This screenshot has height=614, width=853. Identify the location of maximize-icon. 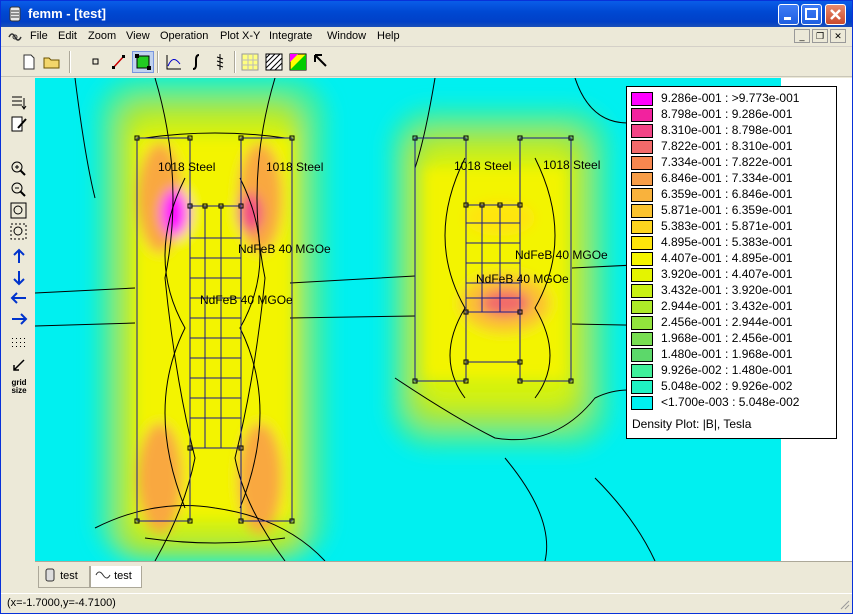
(811, 14).